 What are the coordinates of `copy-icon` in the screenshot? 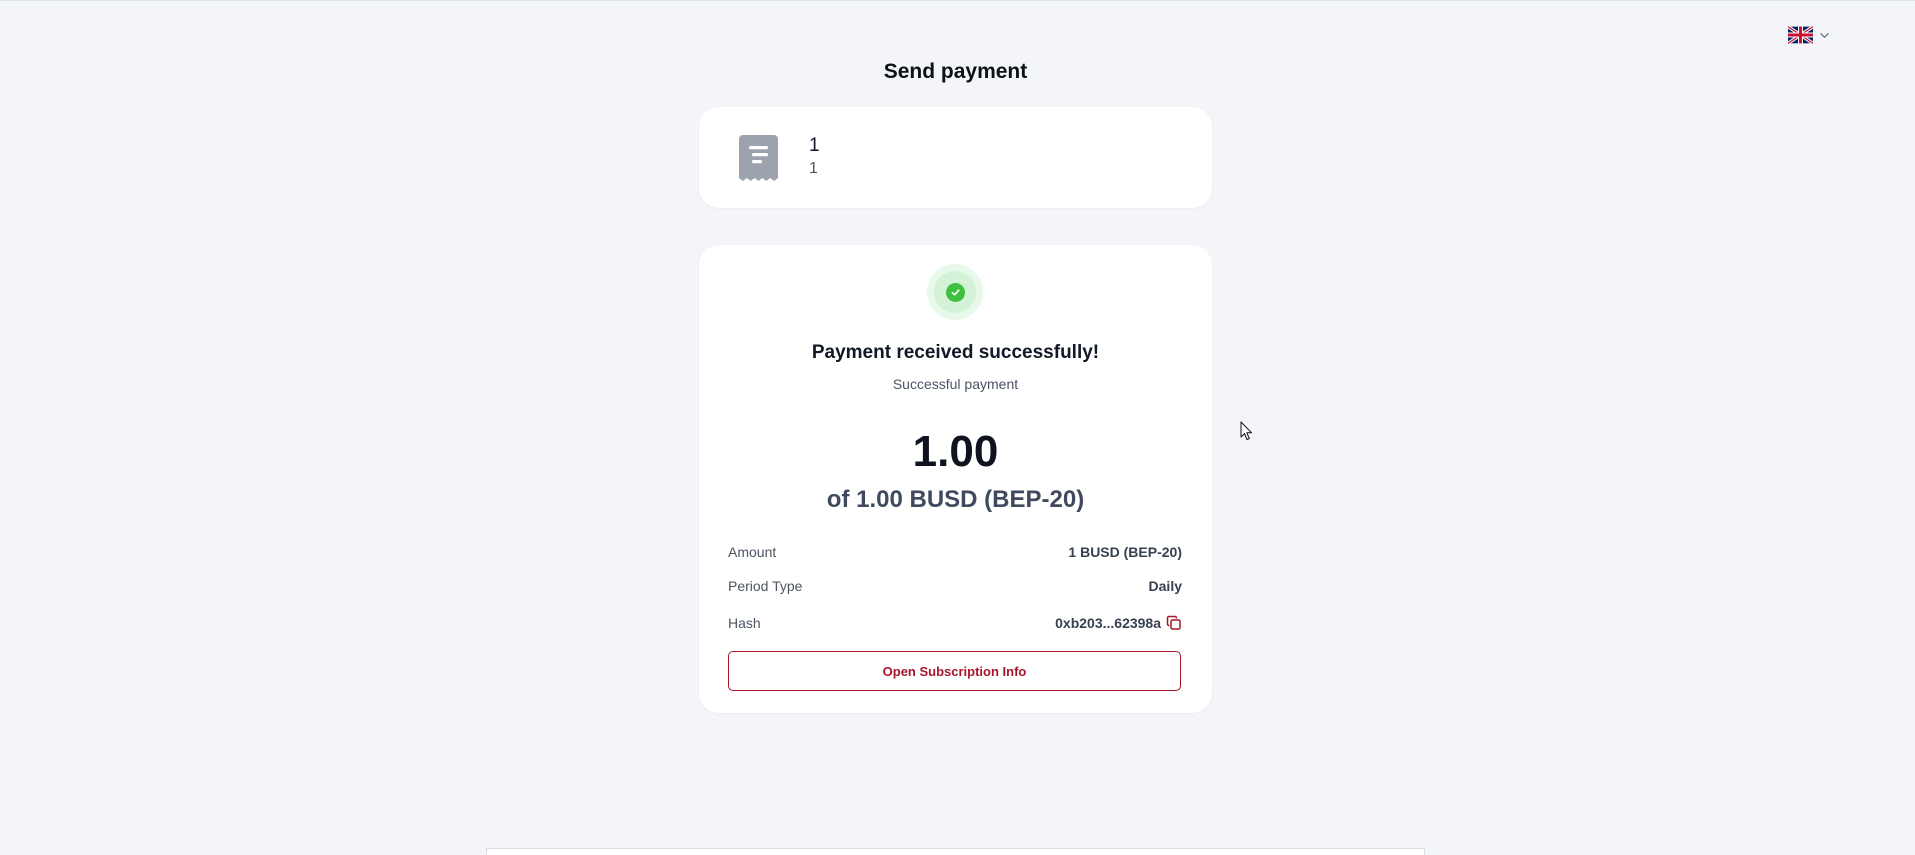 It's located at (1174, 623).